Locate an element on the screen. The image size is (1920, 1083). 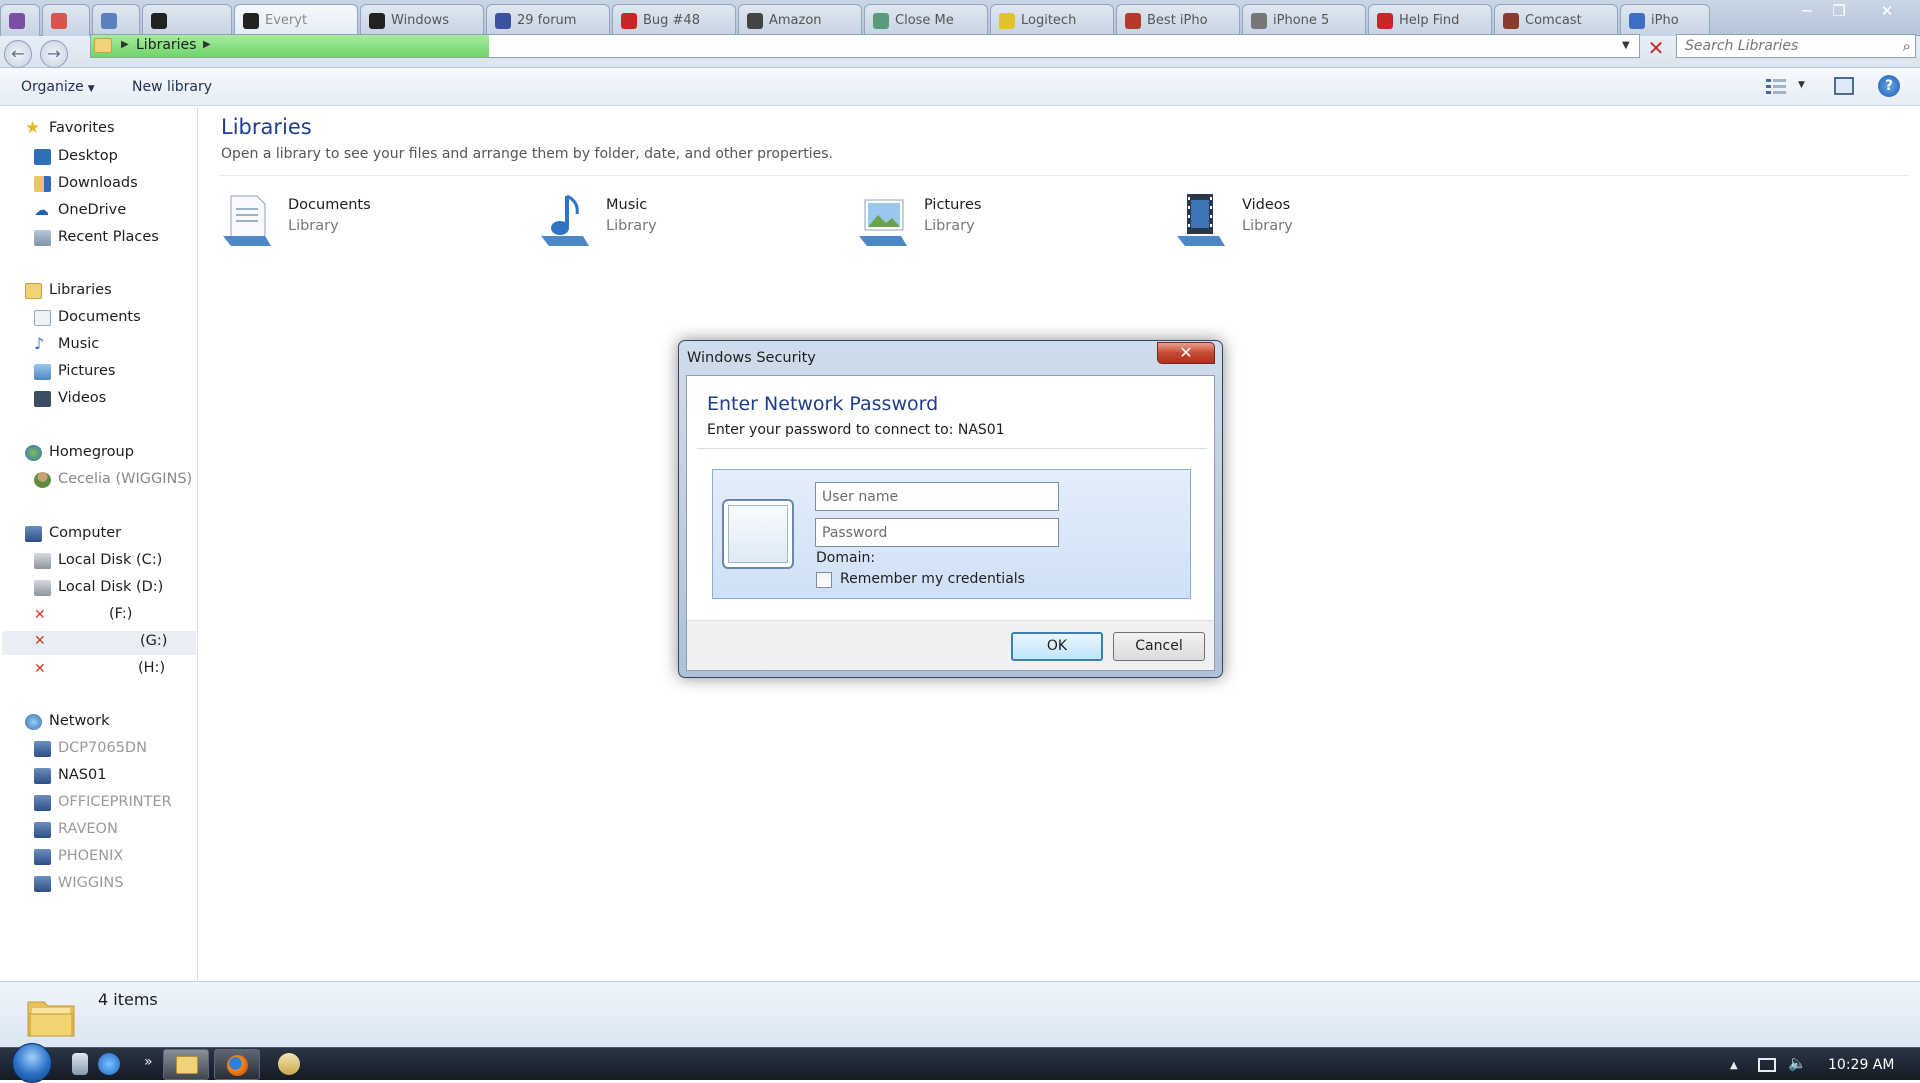
username-field is located at coordinates (937, 496).